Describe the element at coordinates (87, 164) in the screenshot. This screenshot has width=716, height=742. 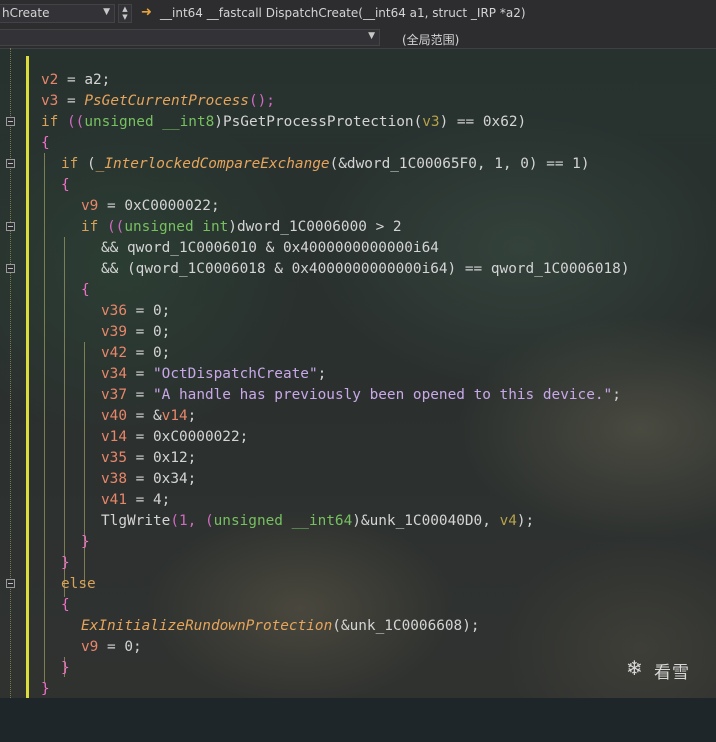
I see `token-text: (` at that location.